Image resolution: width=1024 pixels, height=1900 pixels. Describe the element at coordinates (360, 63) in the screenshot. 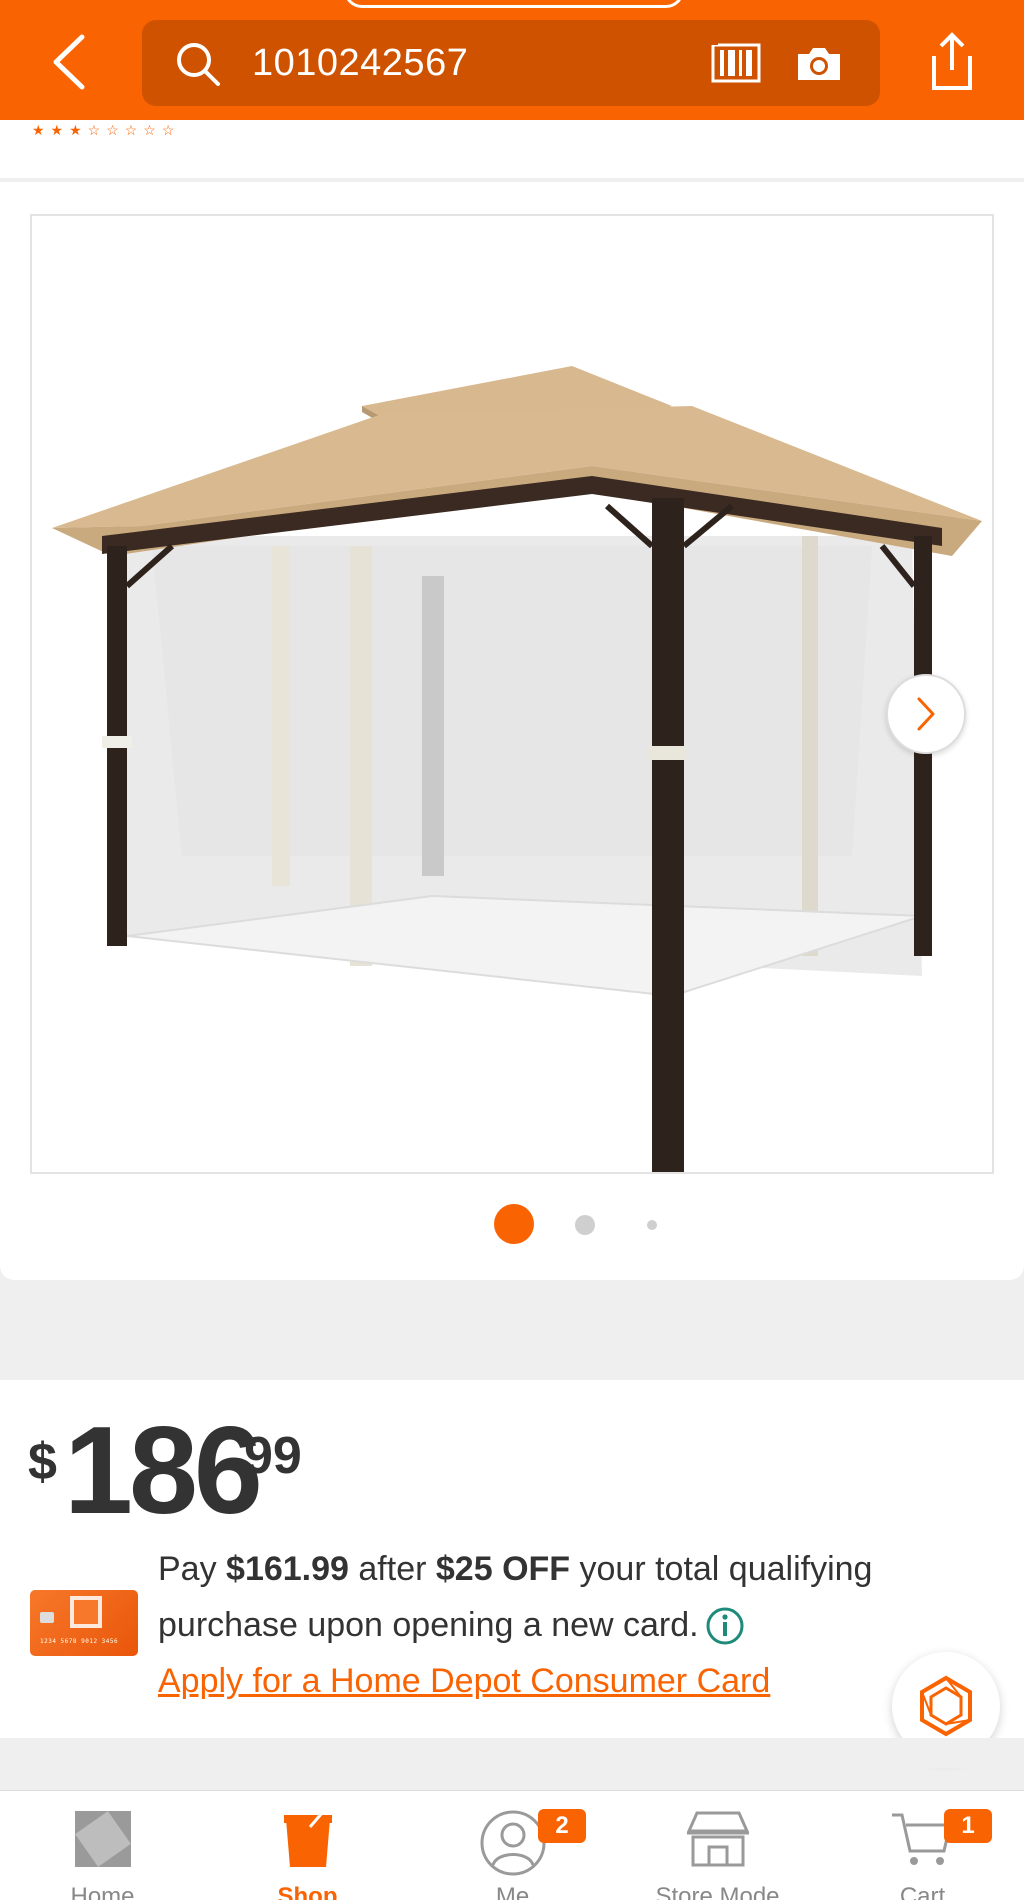

I see `search-input: 1010242567` at that location.